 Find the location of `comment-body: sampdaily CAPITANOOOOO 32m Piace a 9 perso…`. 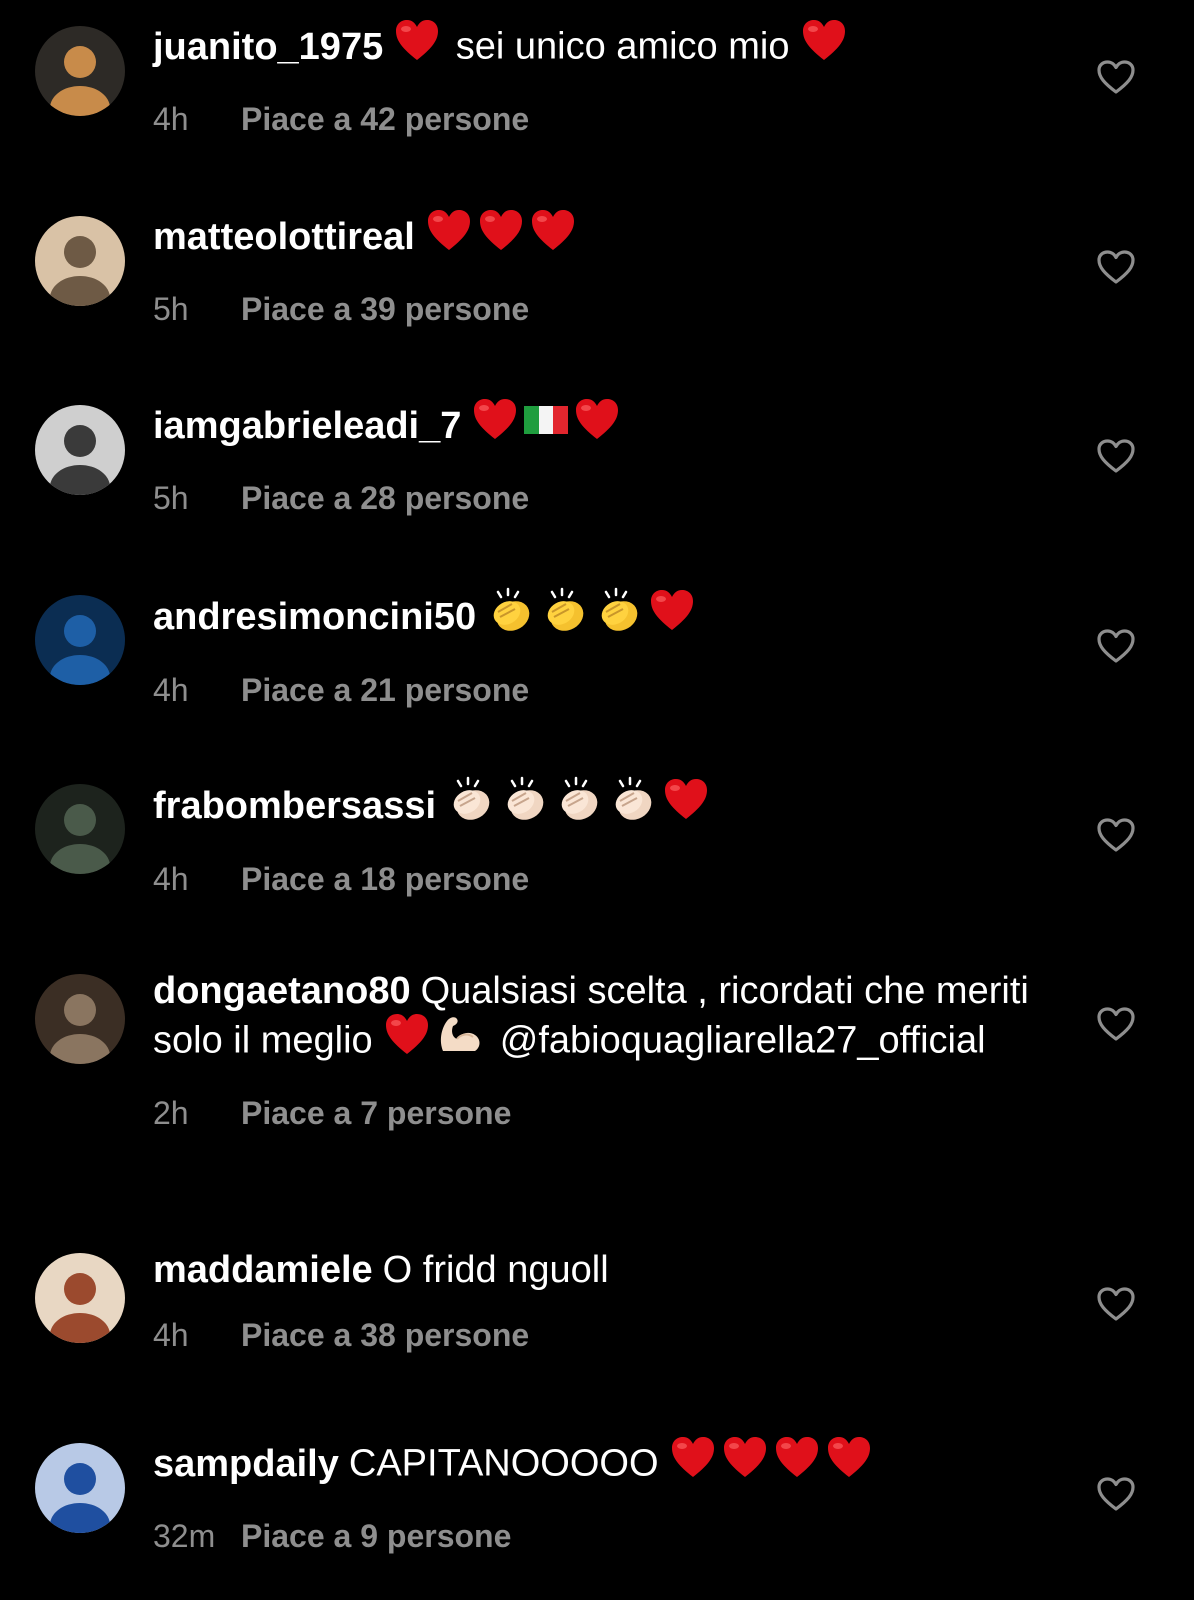

comment-body: sampdaily CAPITANOOOOO 32m Piace a 9 perso… is located at coordinates (593, 1496).